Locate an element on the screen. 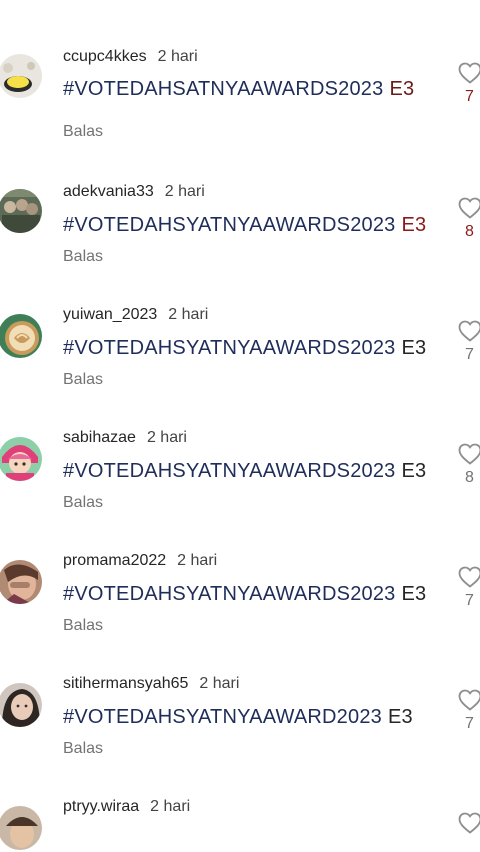 This screenshot has height=852, width=480. comment-meta: sabihazae 2 hari is located at coordinates (125, 438).